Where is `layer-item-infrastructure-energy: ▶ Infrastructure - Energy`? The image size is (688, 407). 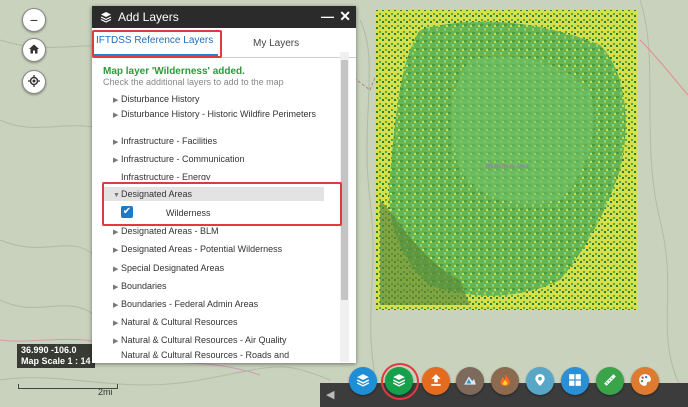
layer-item-infrastructure-energy: ▶ Infrastructure - Energy is located at coordinates (226, 176).